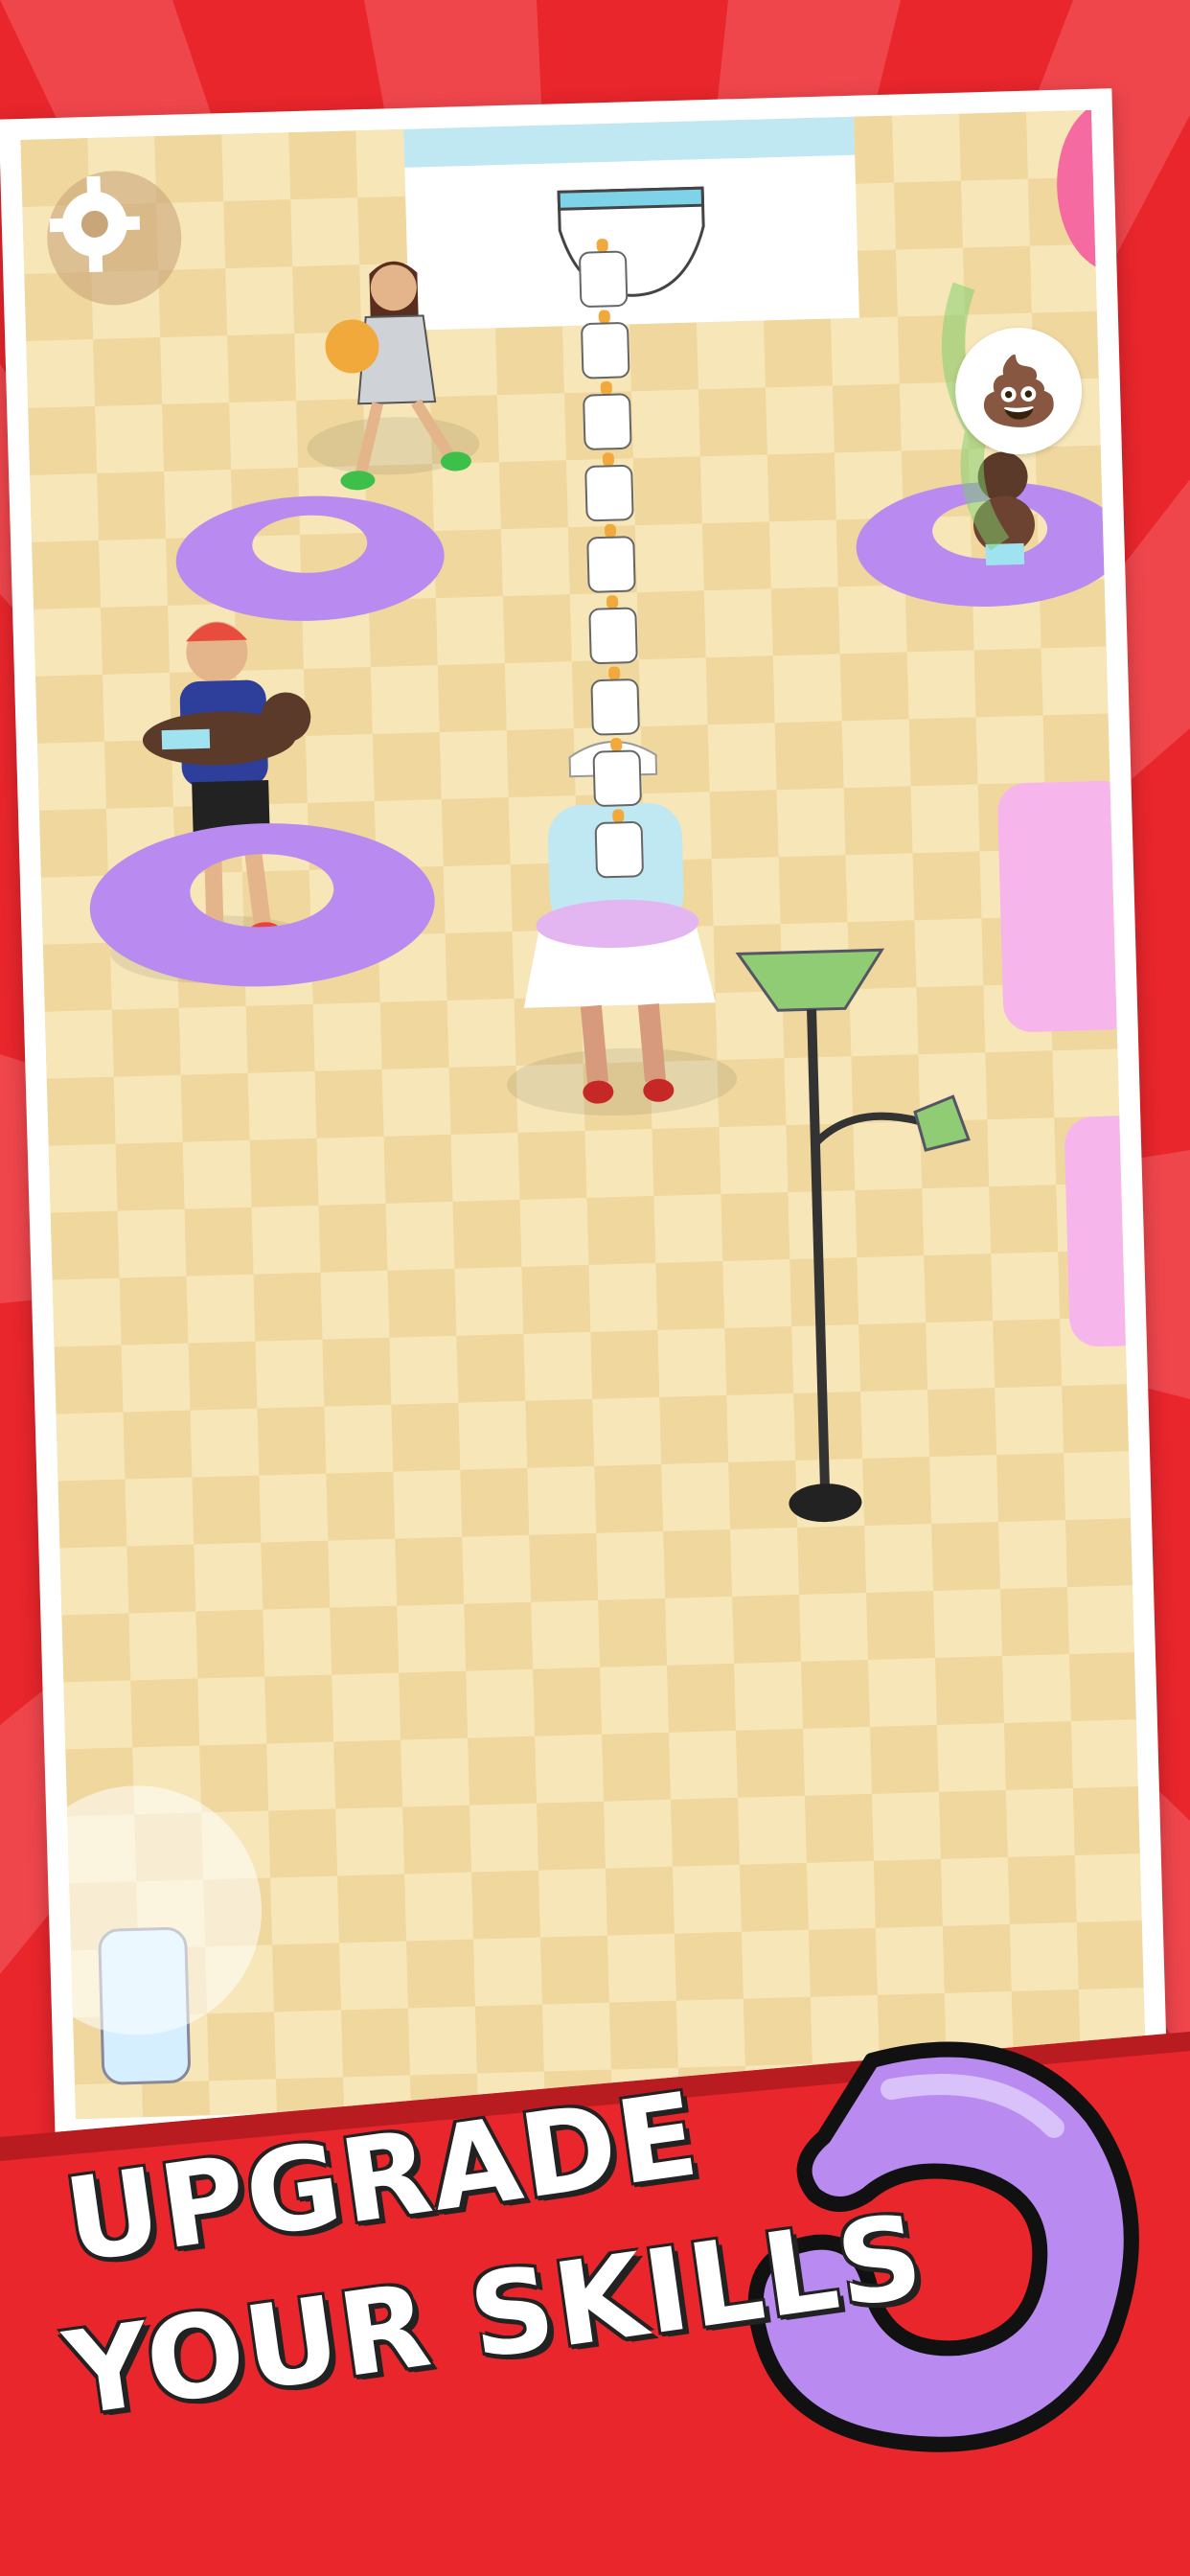 This screenshot has width=1190, height=2576. I want to click on settings-button, so click(114, 237).